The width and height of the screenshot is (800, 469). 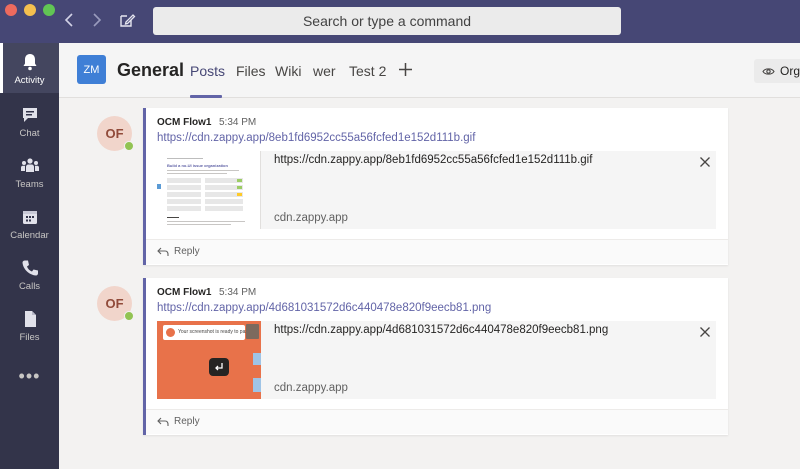 What do you see at coordinates (91, 69) in the screenshot?
I see `team-avatar: ZM` at bounding box center [91, 69].